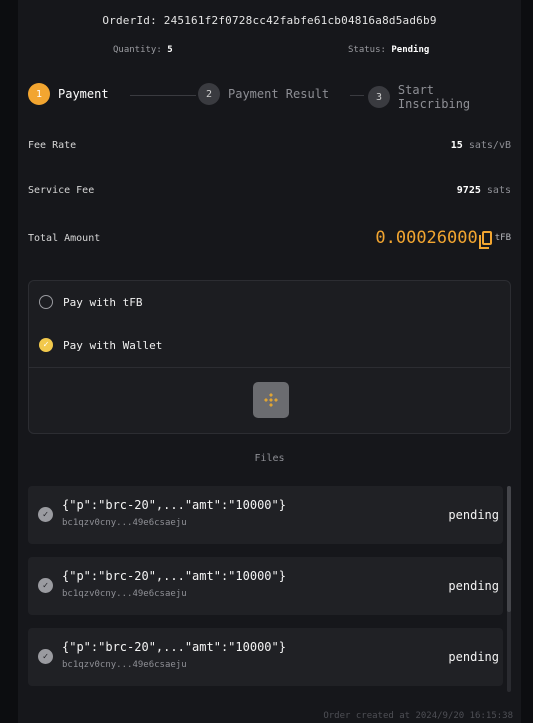  What do you see at coordinates (39, 94) in the screenshot?
I see `step-number: 1` at bounding box center [39, 94].